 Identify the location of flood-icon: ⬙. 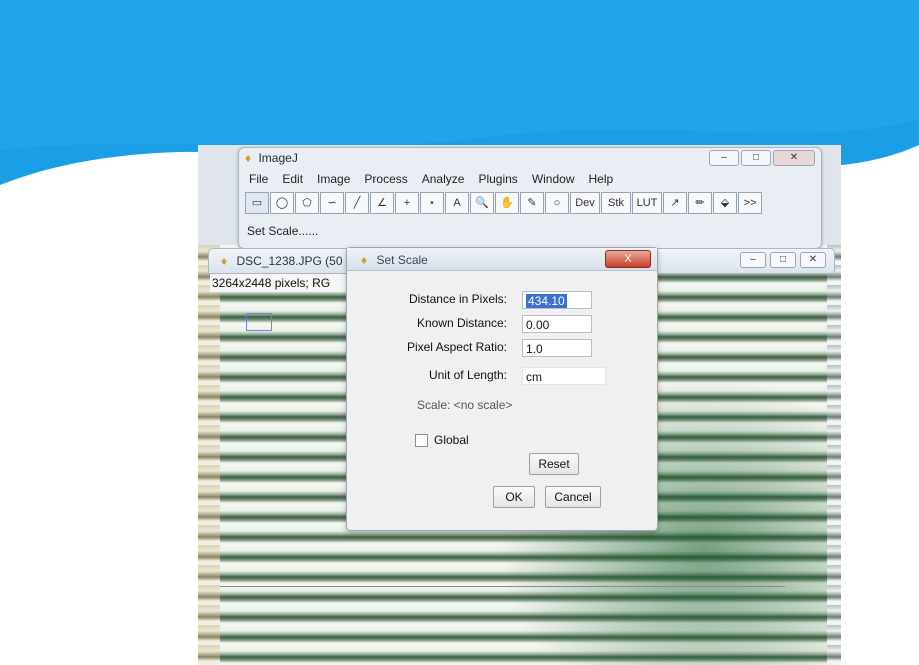
(725, 203).